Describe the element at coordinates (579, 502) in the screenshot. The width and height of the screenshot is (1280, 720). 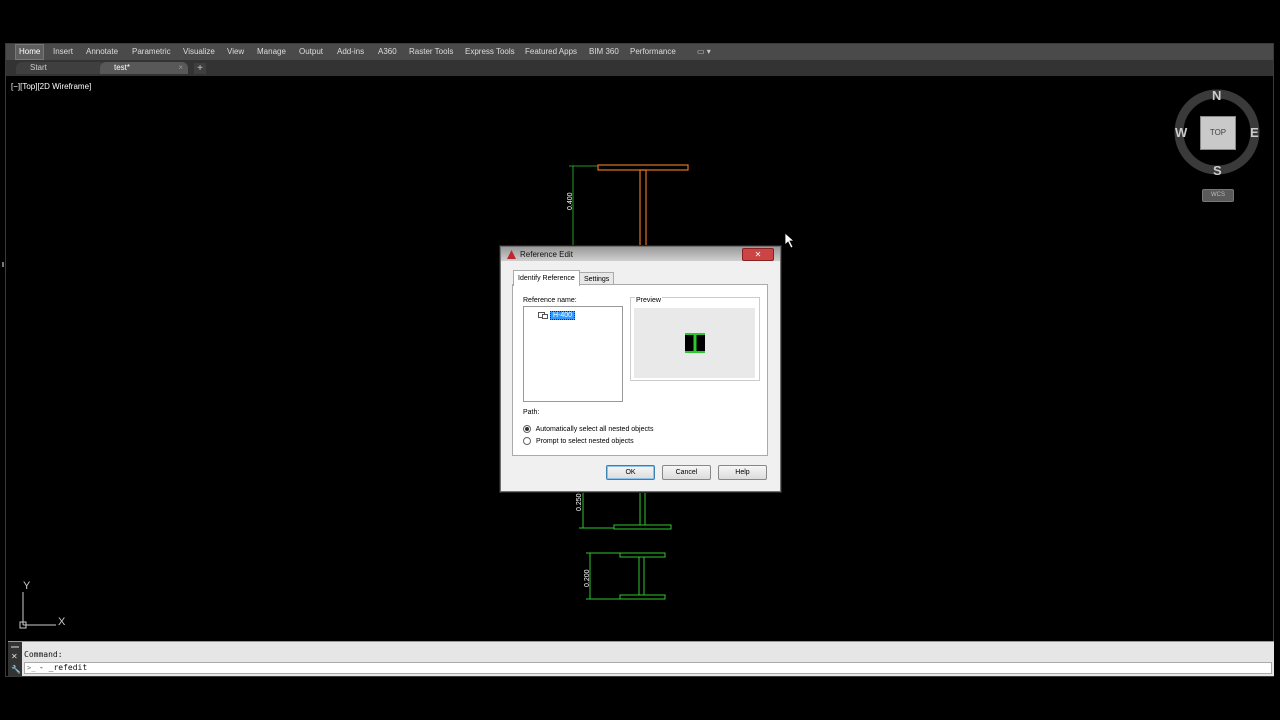
I see `dimension-text-middle: 0.250` at that location.